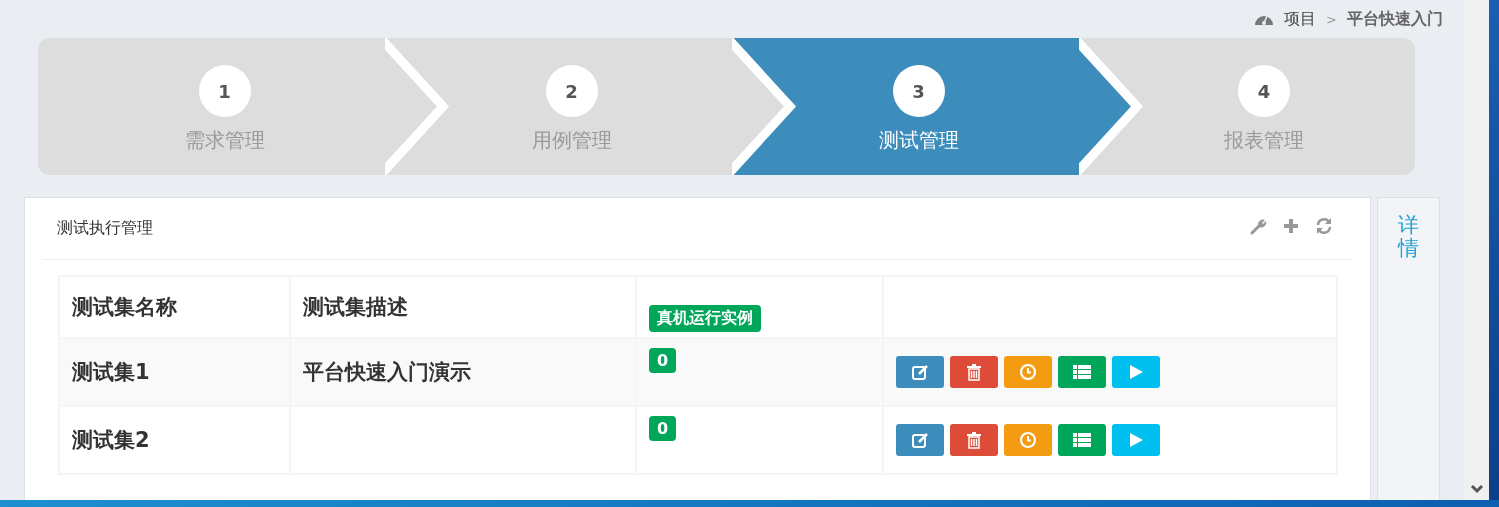 This screenshot has height=507, width=1499. I want to click on step-label: 用例管理, so click(571, 140).